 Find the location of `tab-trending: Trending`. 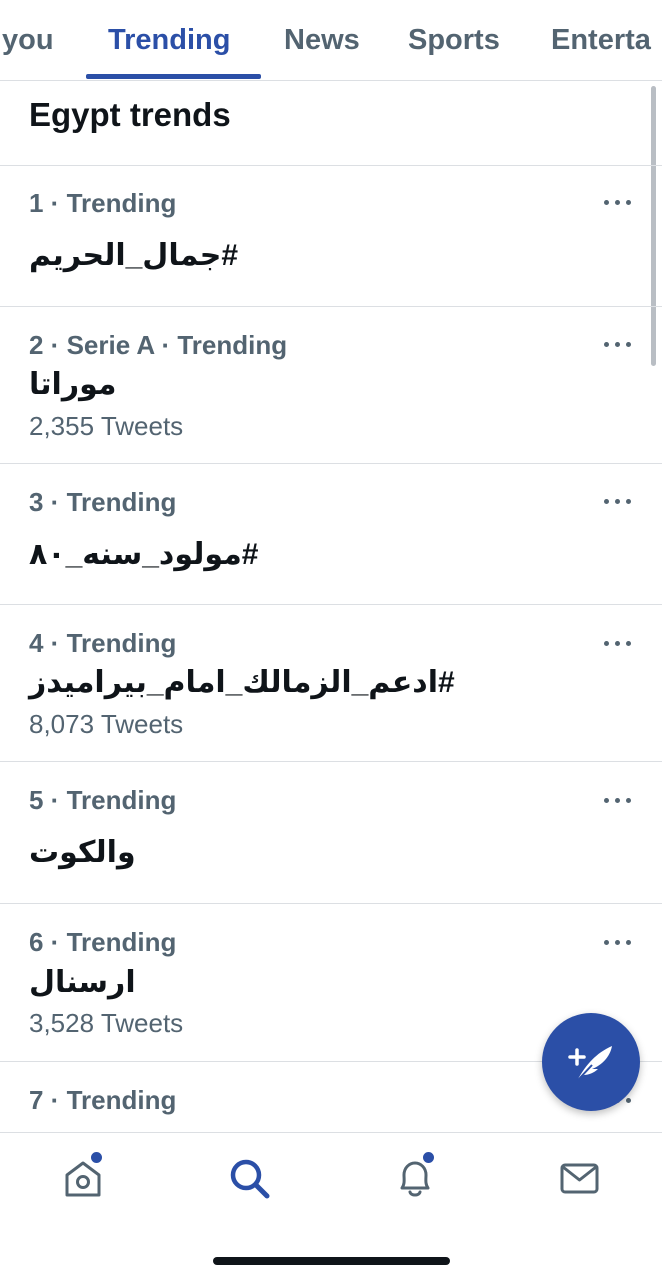

tab-trending: Trending is located at coordinates (169, 40).